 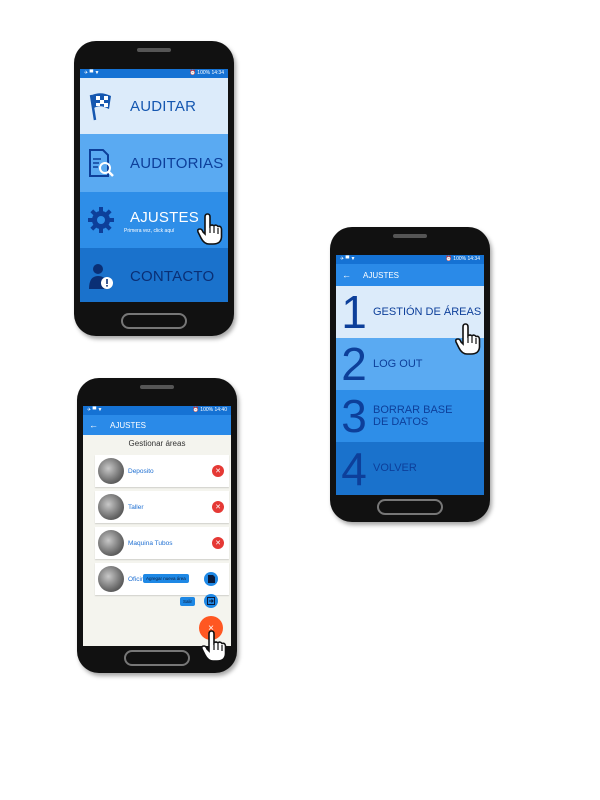 I want to click on document-search-icon, so click(x=101, y=163).